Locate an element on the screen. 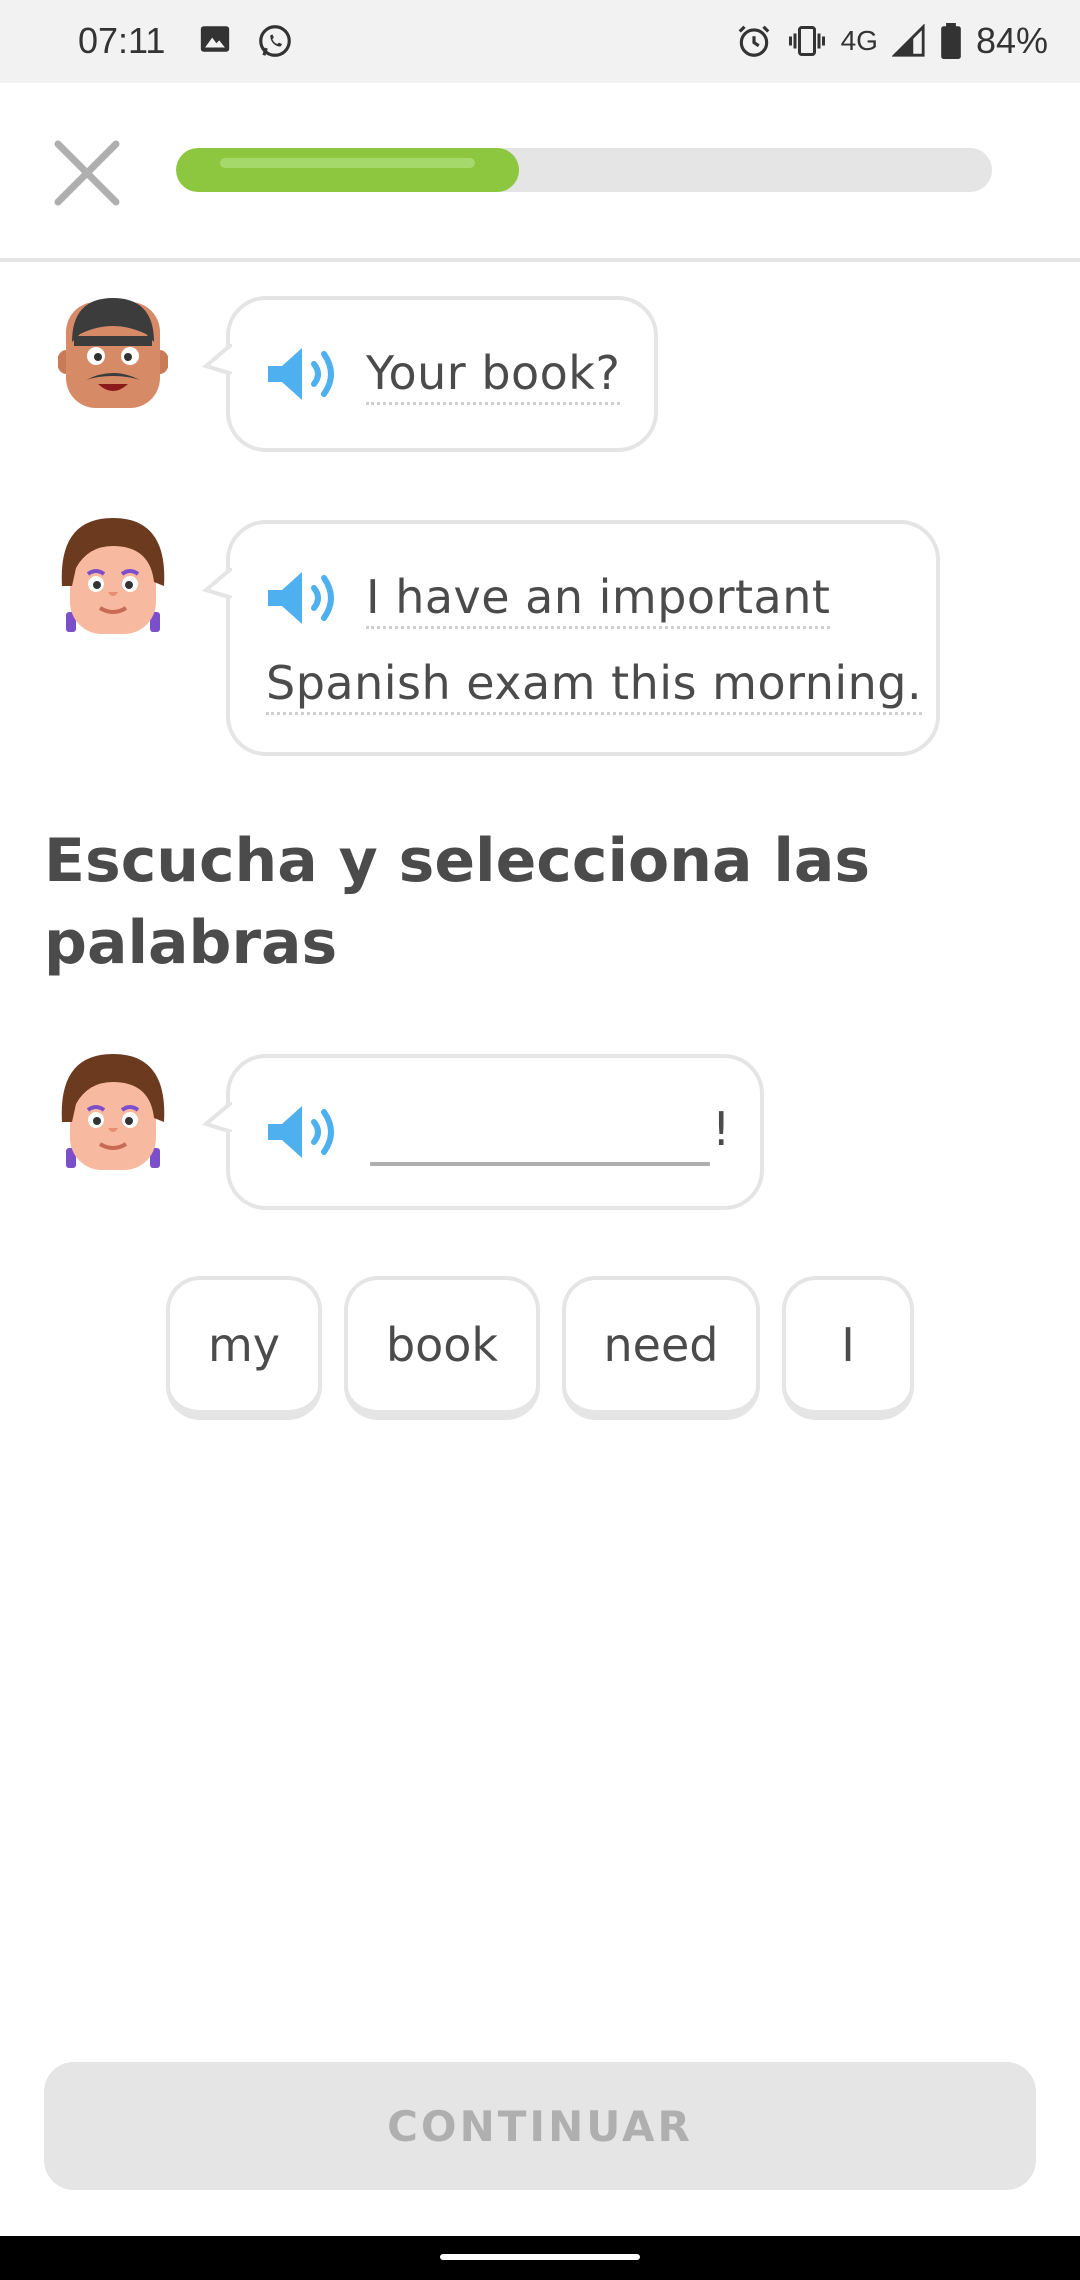 The width and height of the screenshot is (1080, 2280). battery-icon is located at coordinates (951, 41).